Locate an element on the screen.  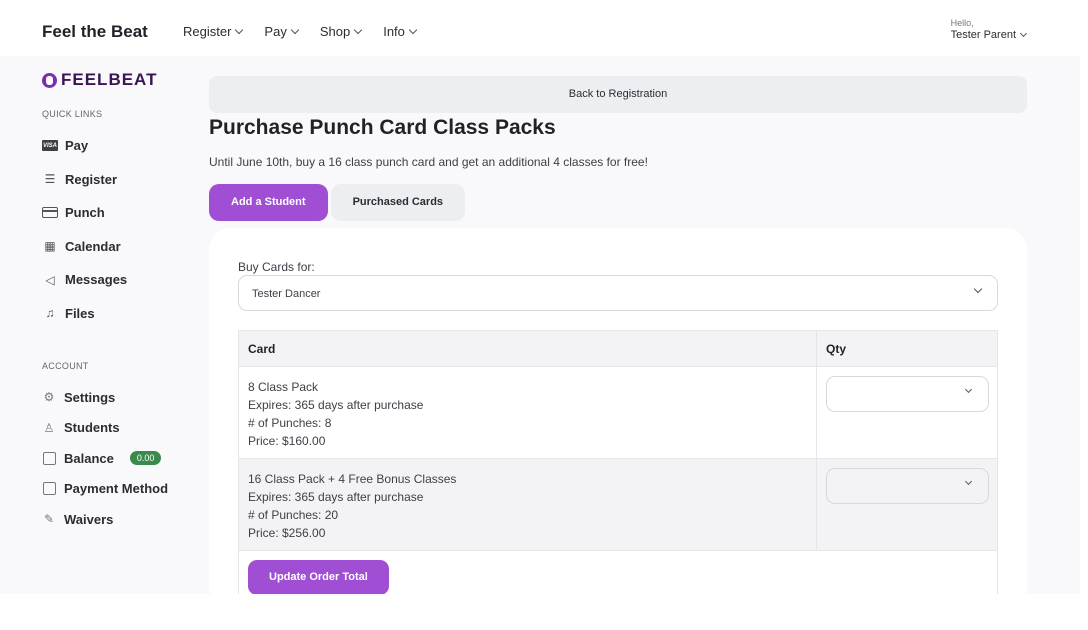
card-punches: # of Punches: 20 is located at coordinates (293, 515).